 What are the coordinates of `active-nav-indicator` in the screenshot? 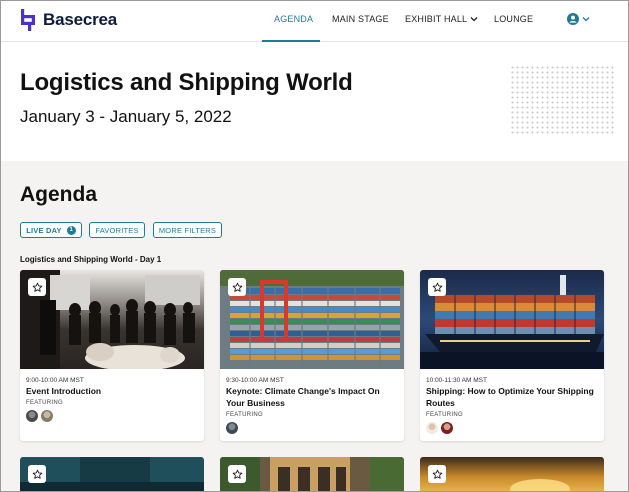 It's located at (291, 41).